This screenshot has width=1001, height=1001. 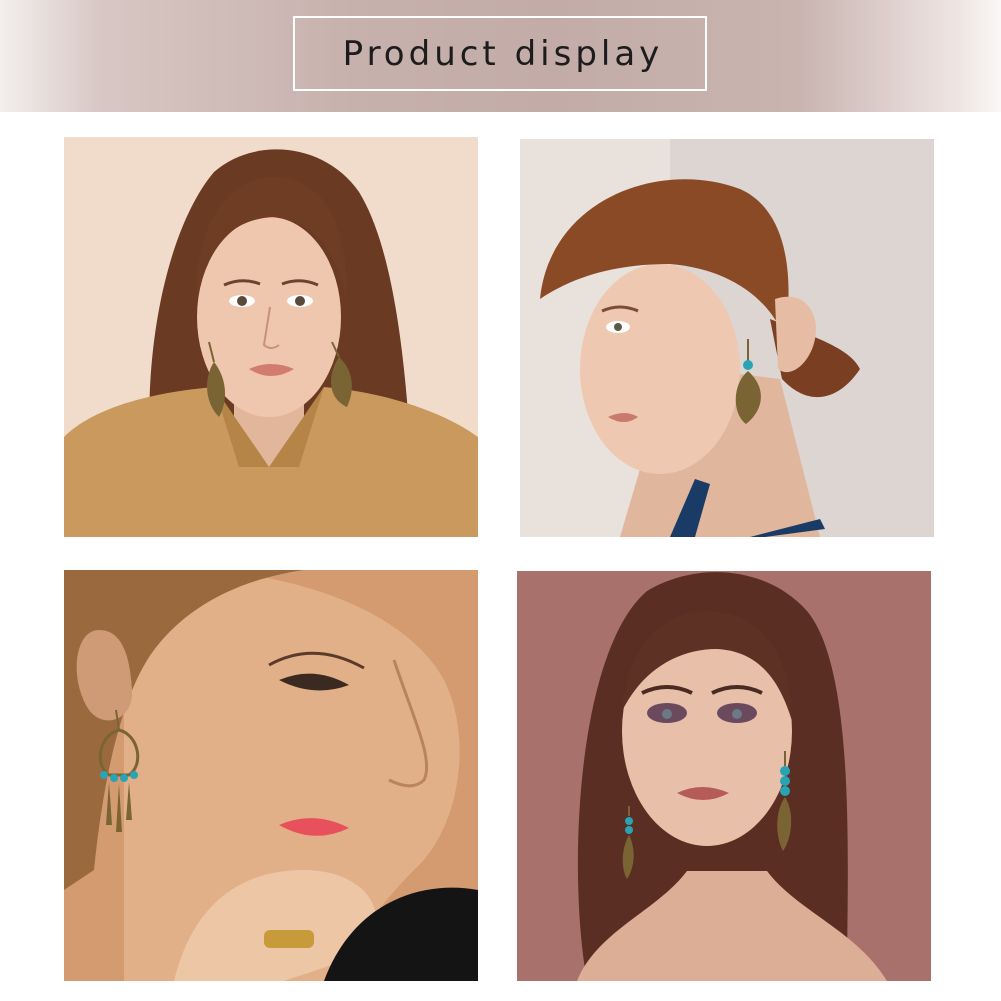 I want to click on title-frame: Product display, so click(x=500, y=53).